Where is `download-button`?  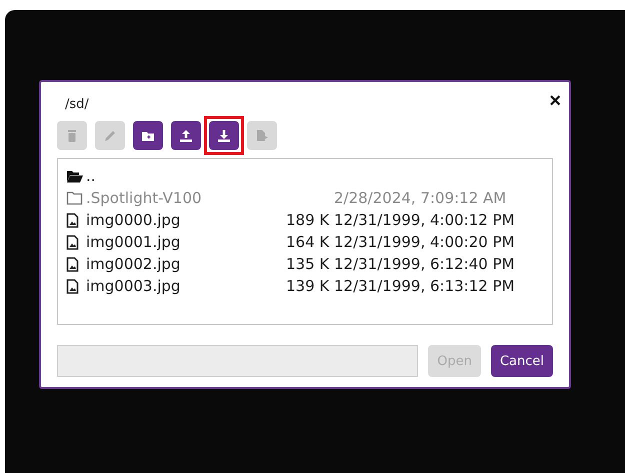 download-button is located at coordinates (224, 135).